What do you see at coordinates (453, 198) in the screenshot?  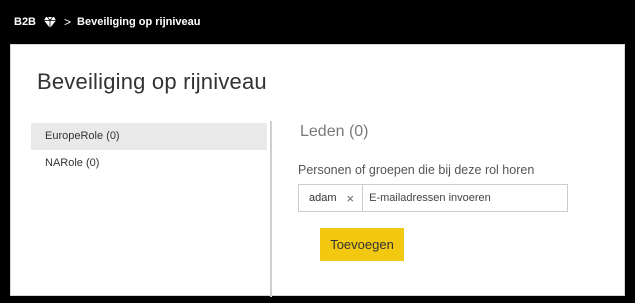 I see `email-input` at bounding box center [453, 198].